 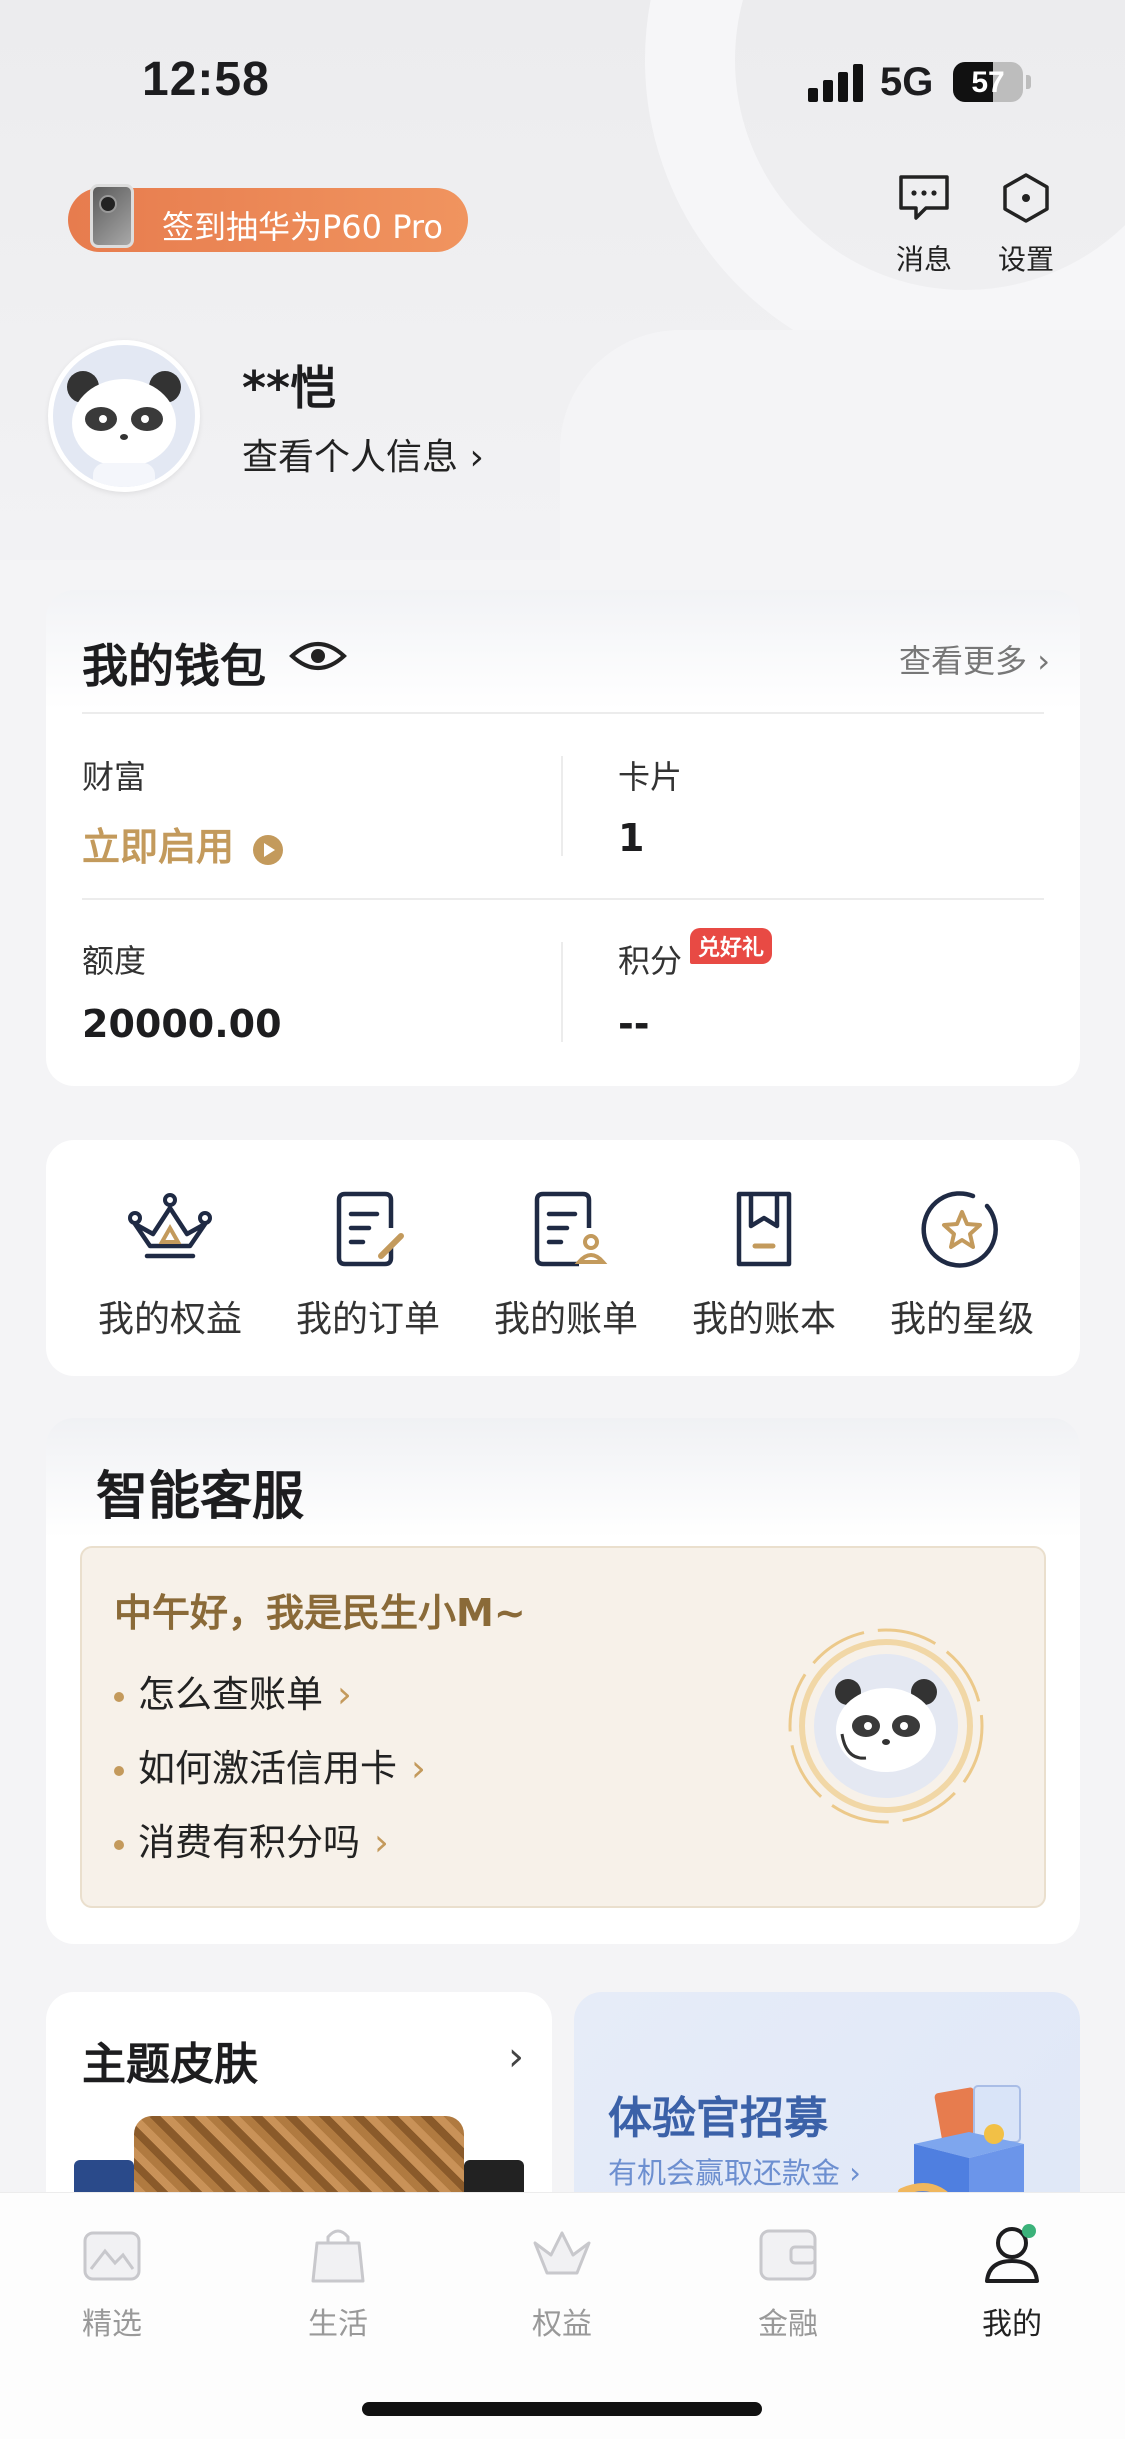 I want to click on battery-level: 57, so click(x=988, y=82).